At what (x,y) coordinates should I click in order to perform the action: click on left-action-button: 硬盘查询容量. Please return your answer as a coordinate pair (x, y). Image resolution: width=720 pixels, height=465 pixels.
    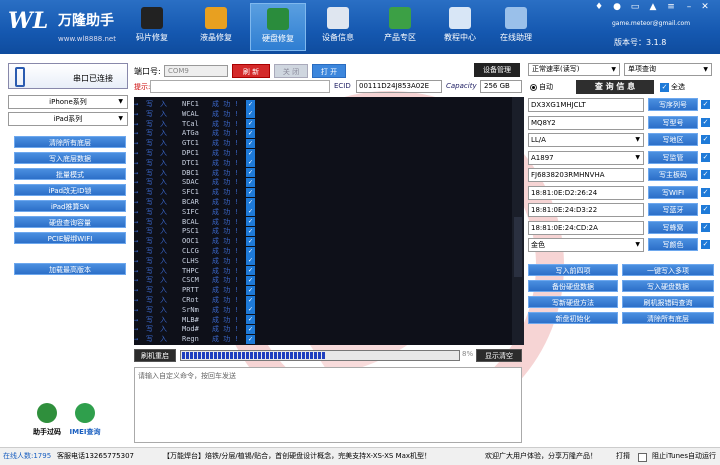
    Looking at the image, I should click on (70, 222).